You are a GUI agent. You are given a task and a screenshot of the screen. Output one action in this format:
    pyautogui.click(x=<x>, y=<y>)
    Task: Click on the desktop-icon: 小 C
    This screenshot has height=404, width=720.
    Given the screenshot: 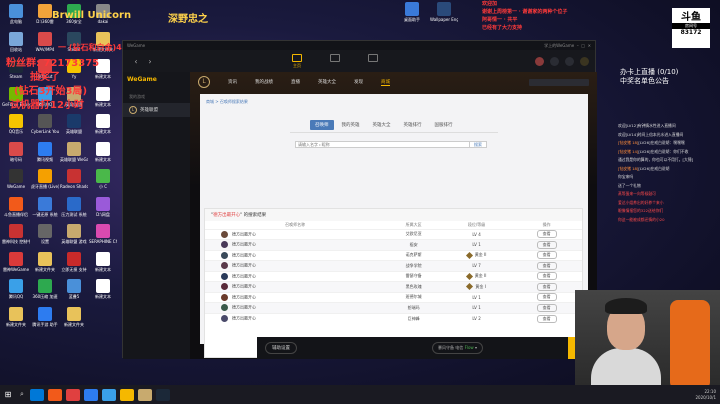 What is the action you would take?
    pyautogui.click(x=103, y=179)
    